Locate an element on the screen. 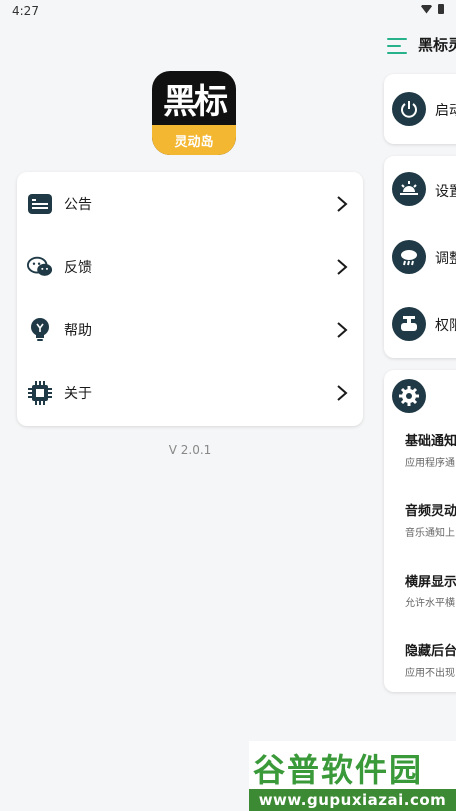 The height and width of the screenshot is (811, 456). drawer-item-label: 关于 is located at coordinates (78, 393).